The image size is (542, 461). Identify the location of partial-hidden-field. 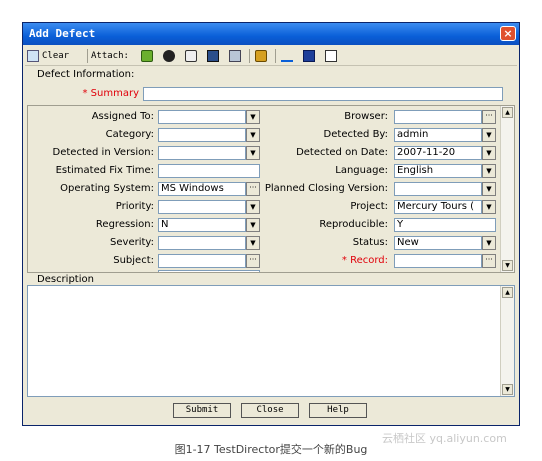
(209, 271).